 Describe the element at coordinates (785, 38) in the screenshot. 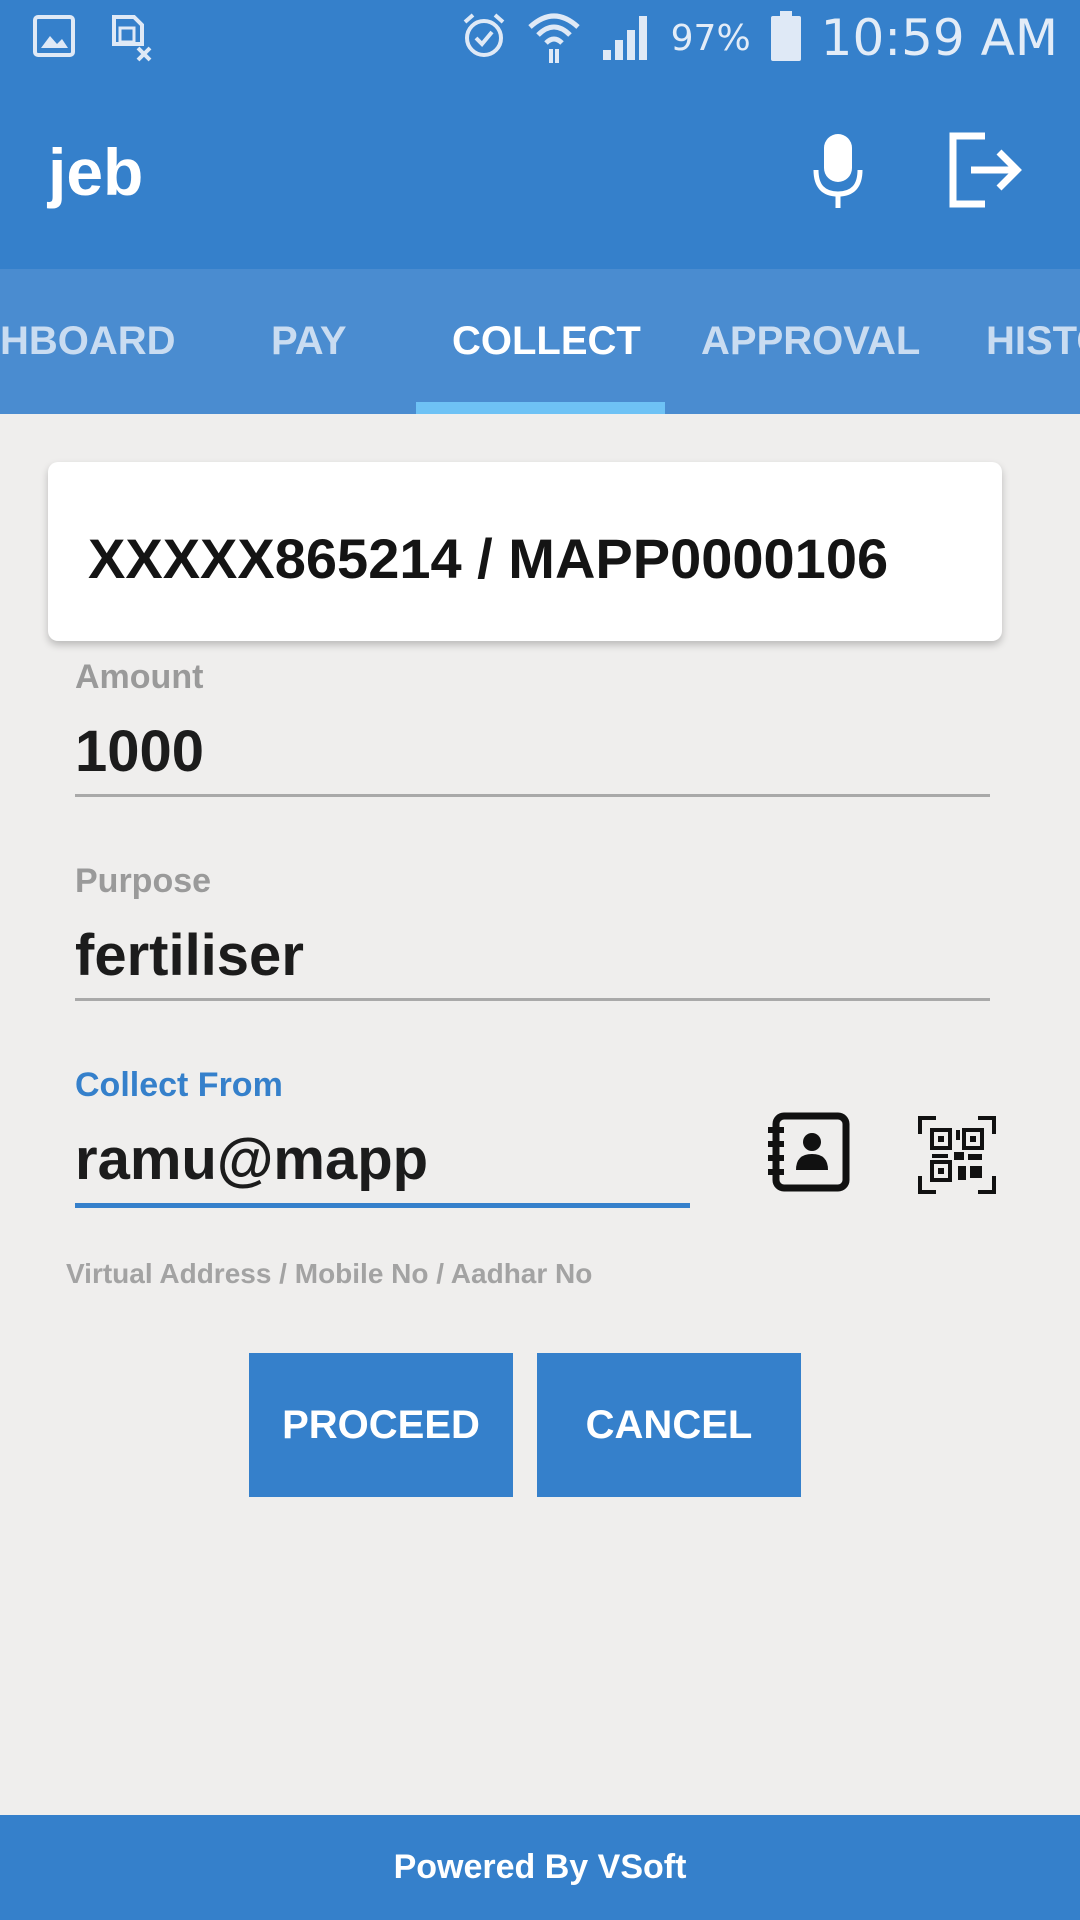

I see `battery-icon` at that location.